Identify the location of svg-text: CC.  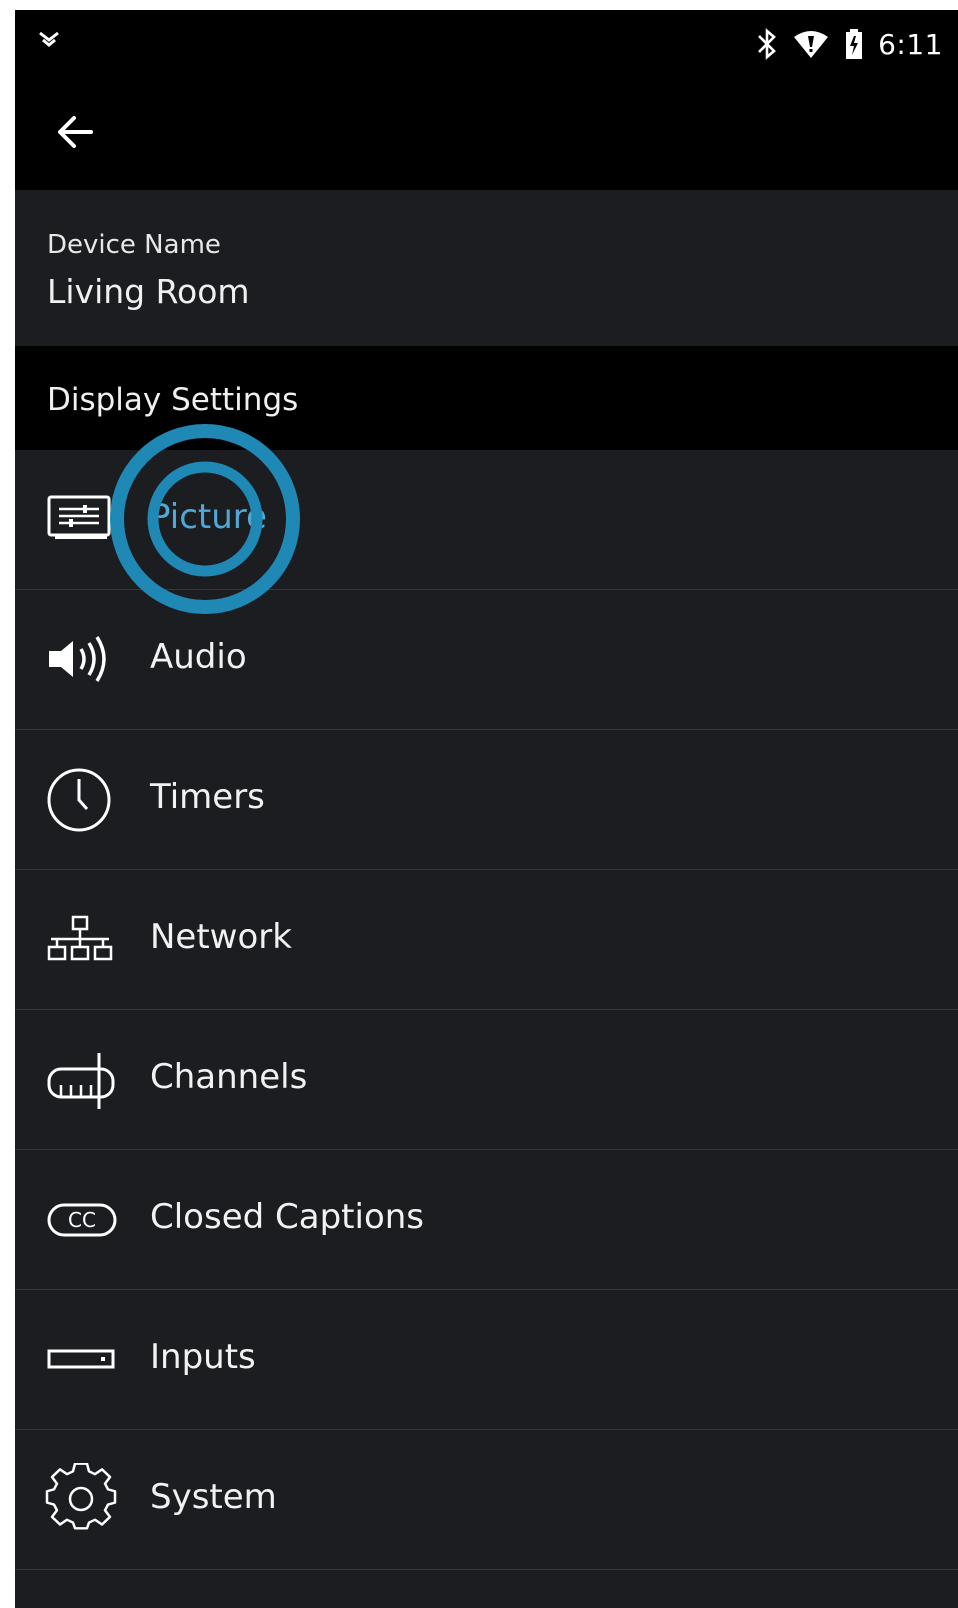
(82, 1220).